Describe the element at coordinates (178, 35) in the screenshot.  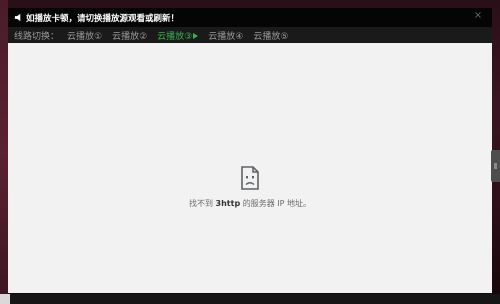
I see `line-tab-3: 云播放③` at that location.